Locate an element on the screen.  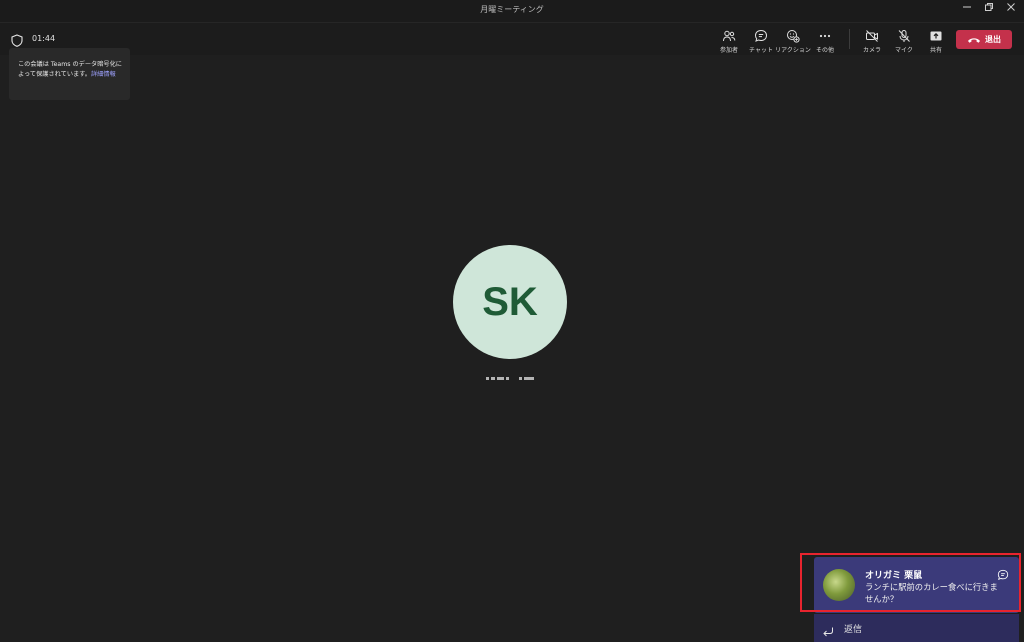
reply-icon is located at coordinates (828, 631).